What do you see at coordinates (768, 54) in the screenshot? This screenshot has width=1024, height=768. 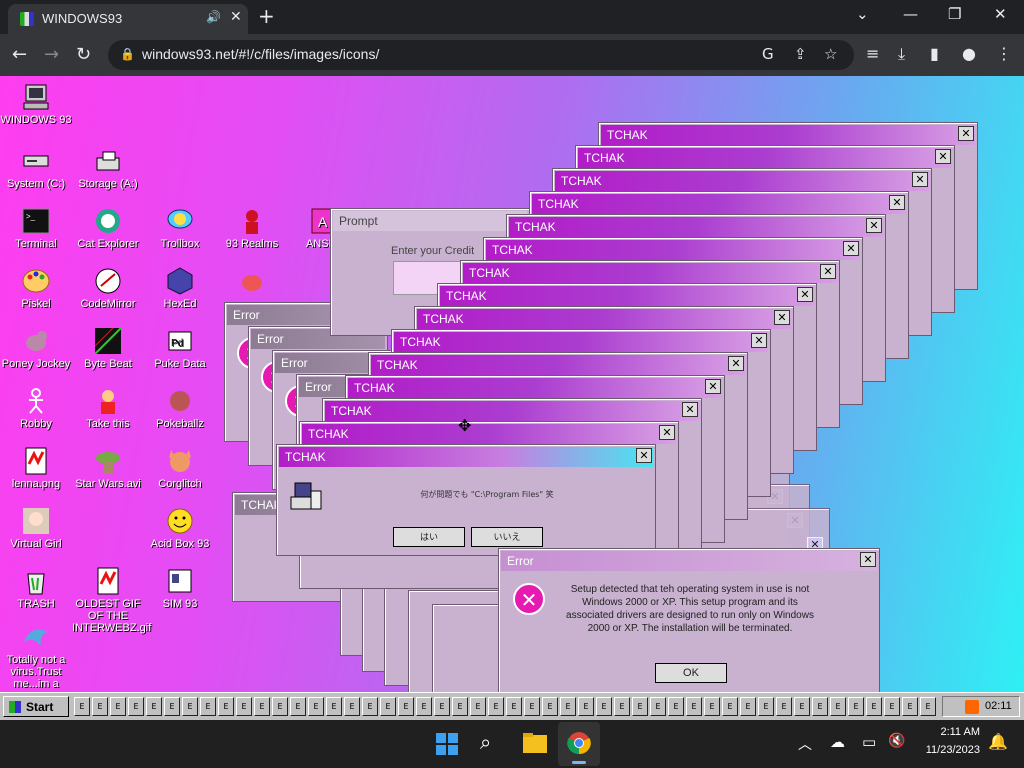 I see `google-icon: G` at bounding box center [768, 54].